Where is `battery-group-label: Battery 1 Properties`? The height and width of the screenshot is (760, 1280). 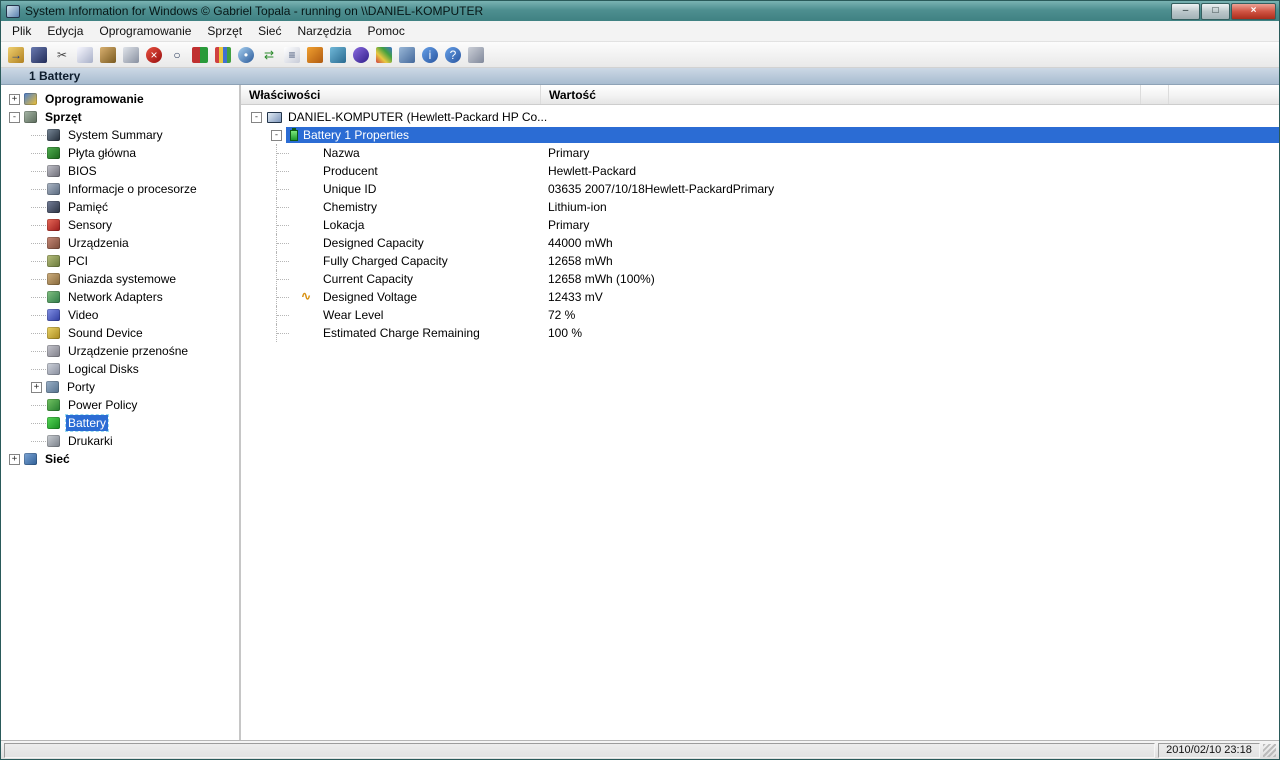 battery-group-label: Battery 1 Properties is located at coordinates (356, 135).